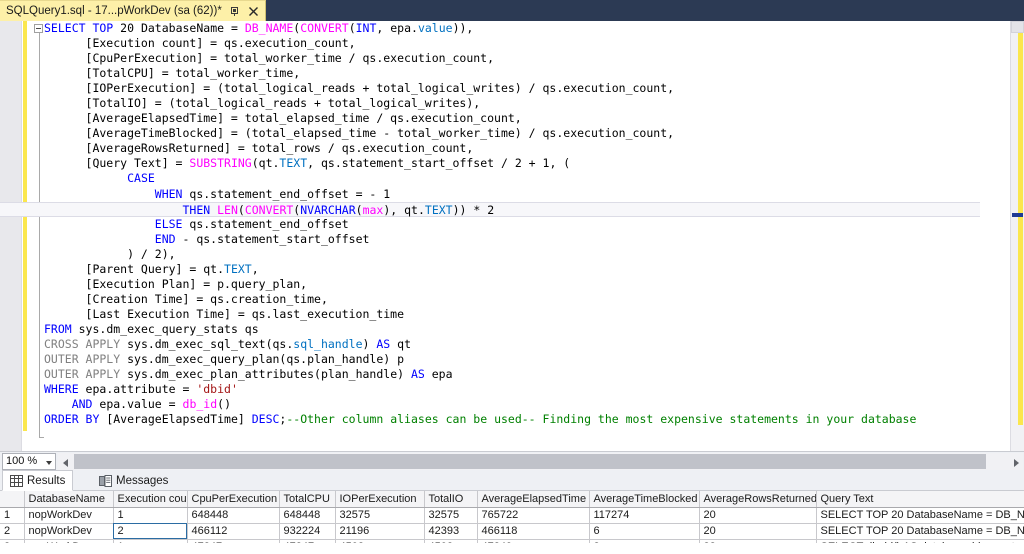 Image resolution: width=1024 pixels, height=554 pixels. Describe the element at coordinates (233, 531) in the screenshot. I see `table-cell: 466112` at that location.